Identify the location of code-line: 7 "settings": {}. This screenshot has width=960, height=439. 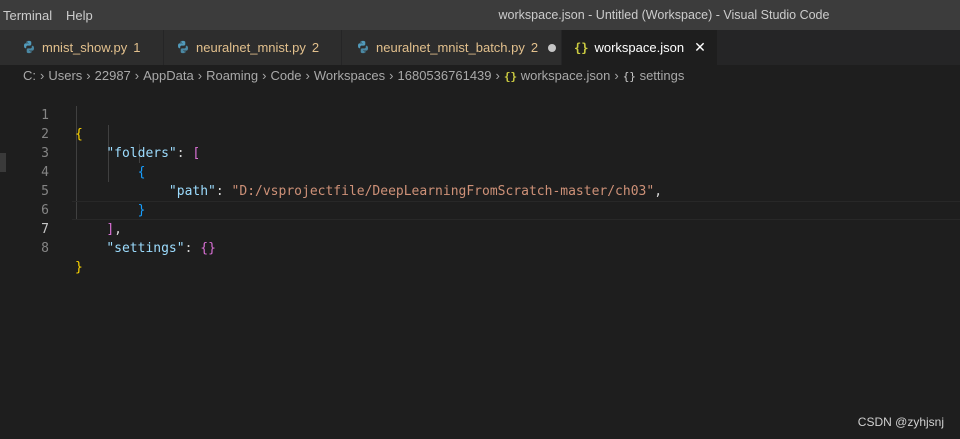
(480, 228).